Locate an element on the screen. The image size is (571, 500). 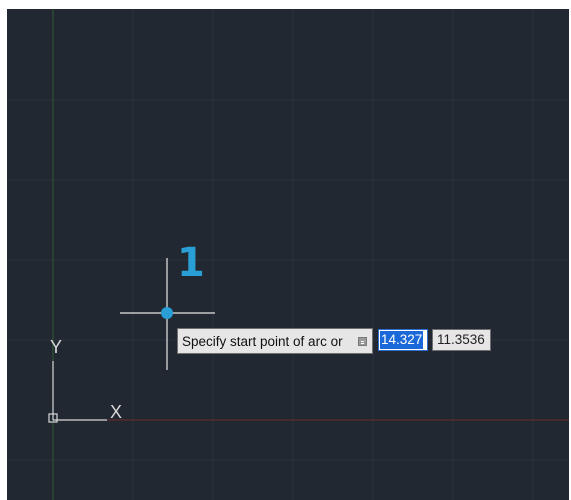
ucs-y-label: Y is located at coordinates (56, 347).